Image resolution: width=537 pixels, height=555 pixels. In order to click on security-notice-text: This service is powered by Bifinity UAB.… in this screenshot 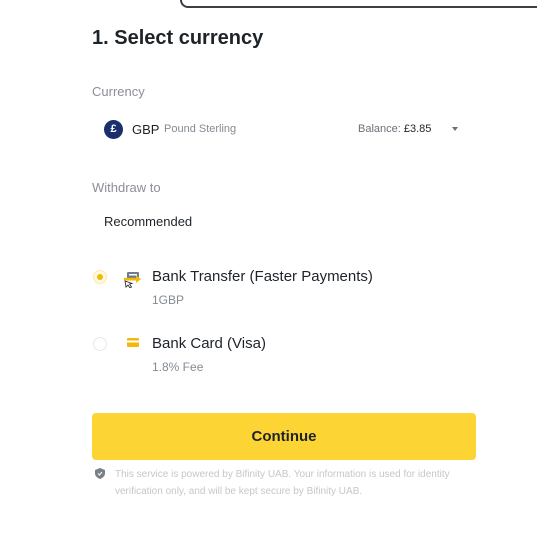, I will do `click(282, 483)`.